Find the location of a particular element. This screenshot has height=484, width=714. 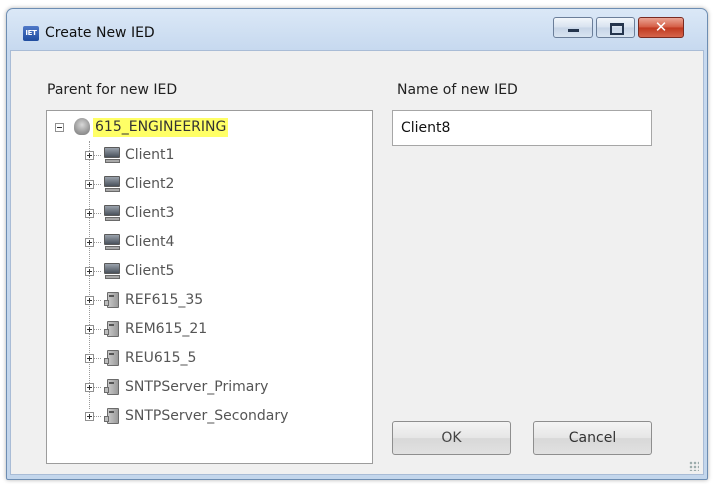

minimize-icon is located at coordinates (573, 30).